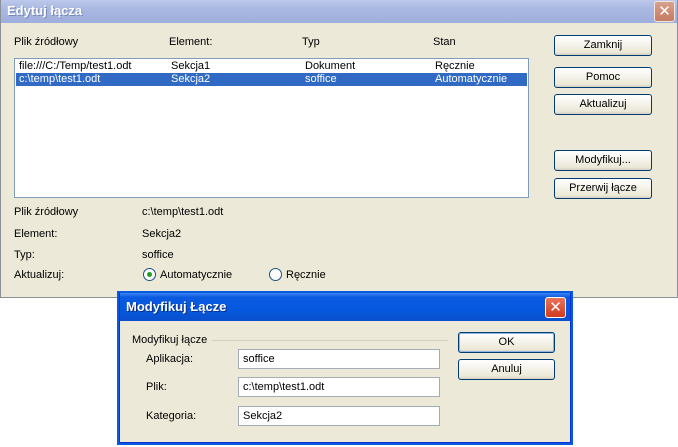 This screenshot has height=447, width=678. Describe the element at coordinates (36, 234) in the screenshot. I see `element-label: Element:` at that location.